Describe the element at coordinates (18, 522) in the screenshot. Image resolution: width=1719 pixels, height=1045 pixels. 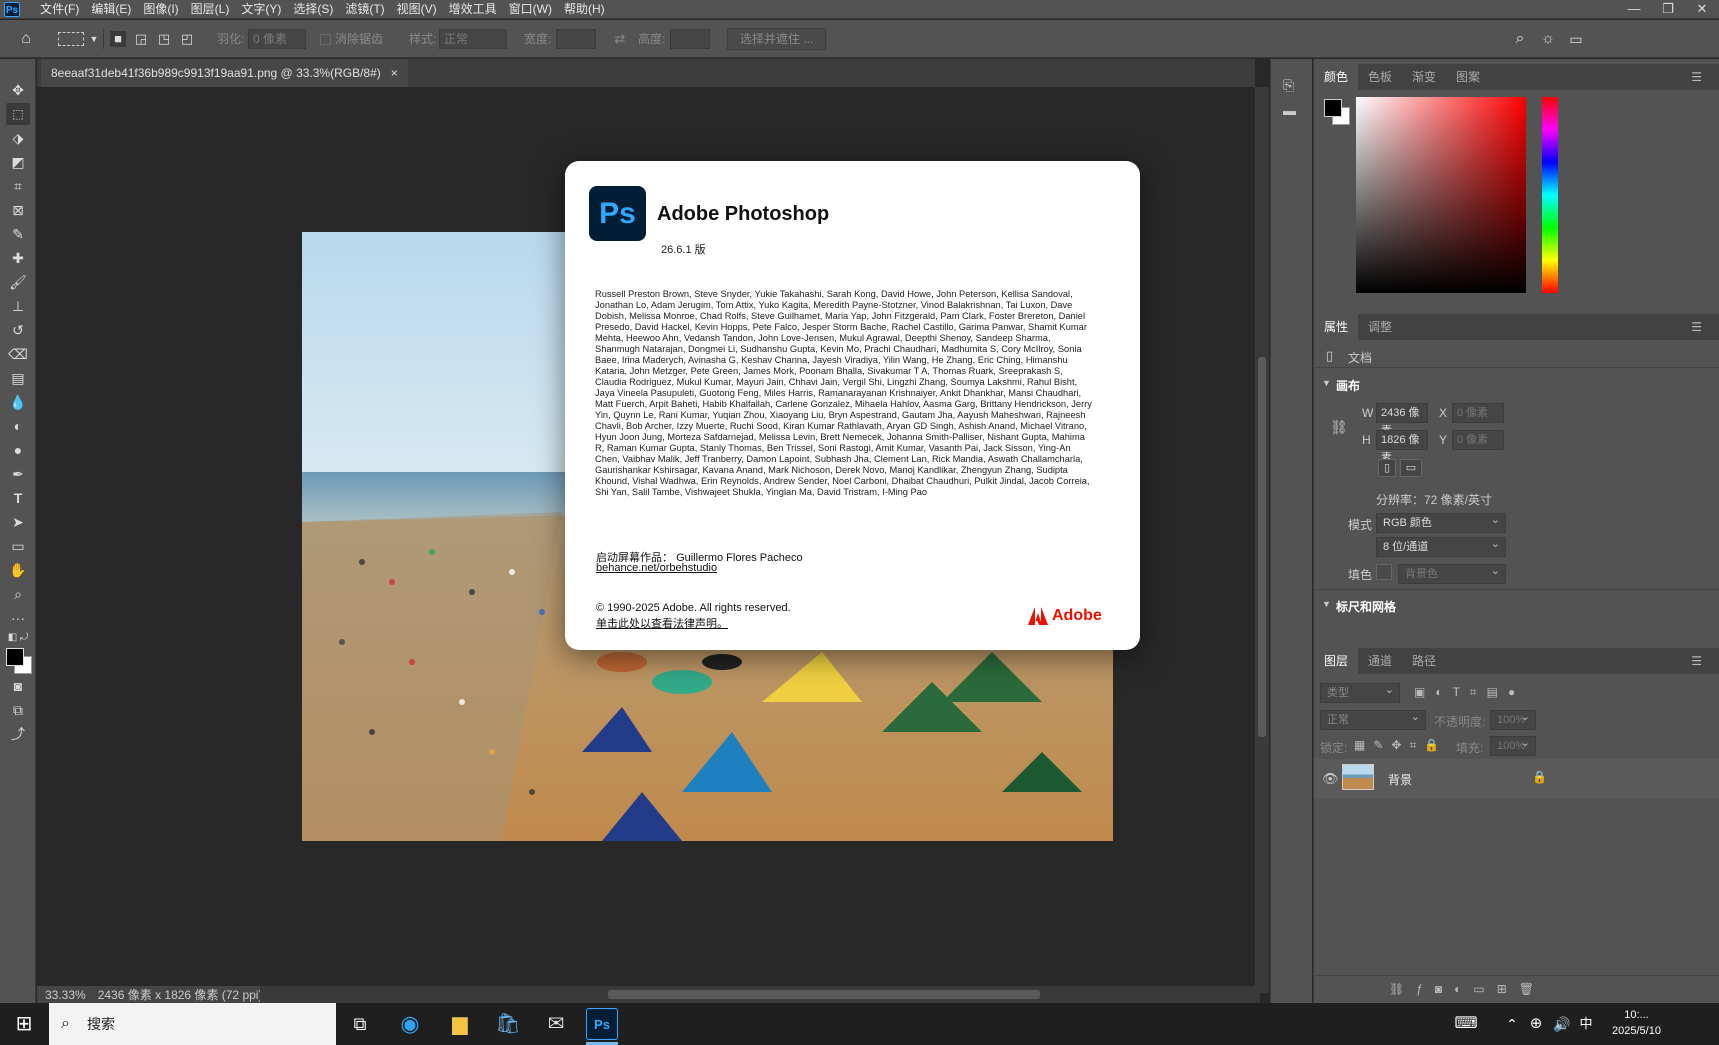
I see `path-selection-tool-icon: ➤` at that location.